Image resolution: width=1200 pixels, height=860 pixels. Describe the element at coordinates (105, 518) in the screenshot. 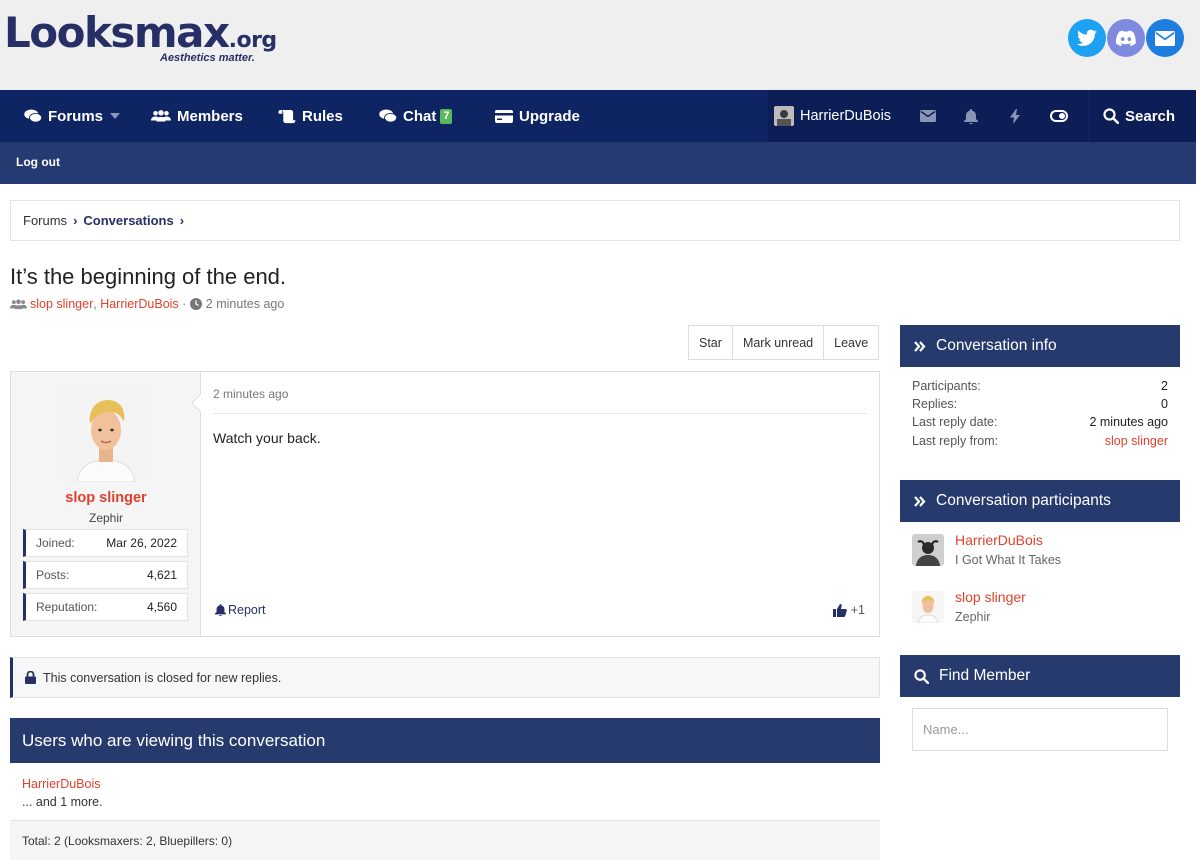

I see `message-user-title: Zephir` at that location.